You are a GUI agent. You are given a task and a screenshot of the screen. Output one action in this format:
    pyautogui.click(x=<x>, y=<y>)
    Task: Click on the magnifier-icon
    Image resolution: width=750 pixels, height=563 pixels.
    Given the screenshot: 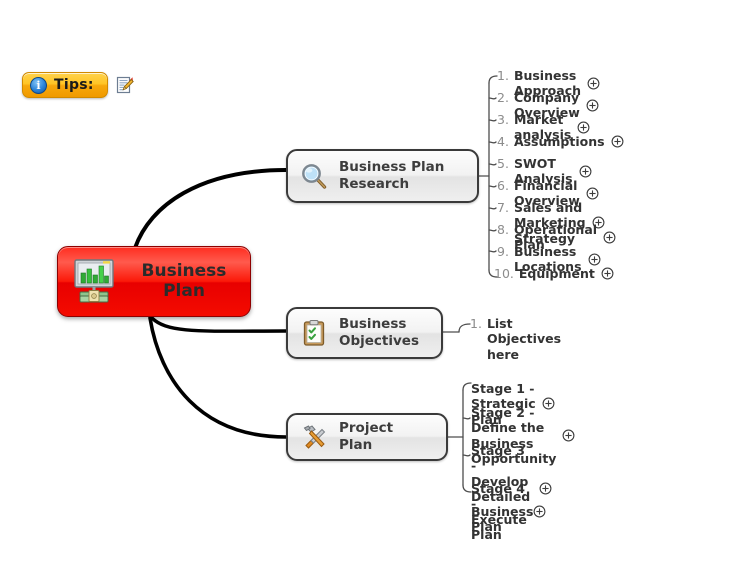 What is the action you would take?
    pyautogui.click(x=314, y=176)
    